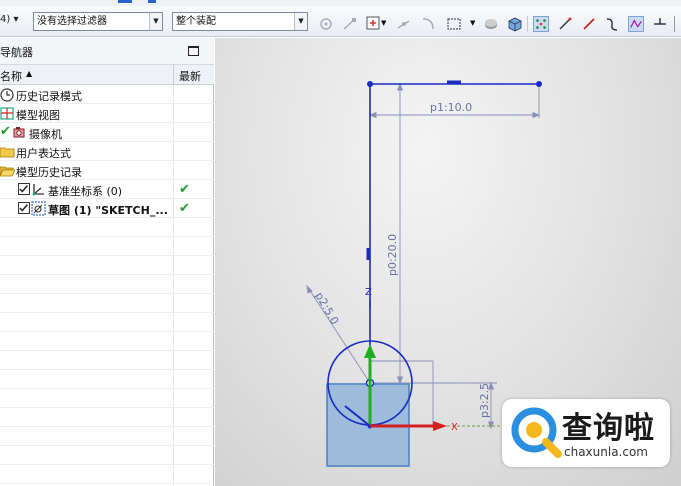  I want to click on type-filter-fragment: 4) ▾, so click(9, 19).